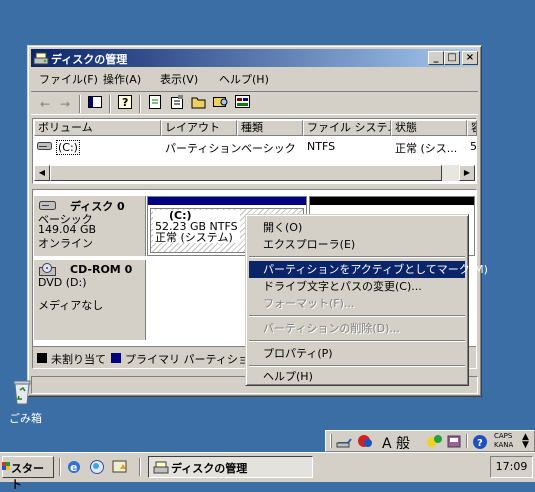  Describe the element at coordinates (101, 269) in the screenshot. I see `cdrom-0-name: CD-ROM 0` at that location.